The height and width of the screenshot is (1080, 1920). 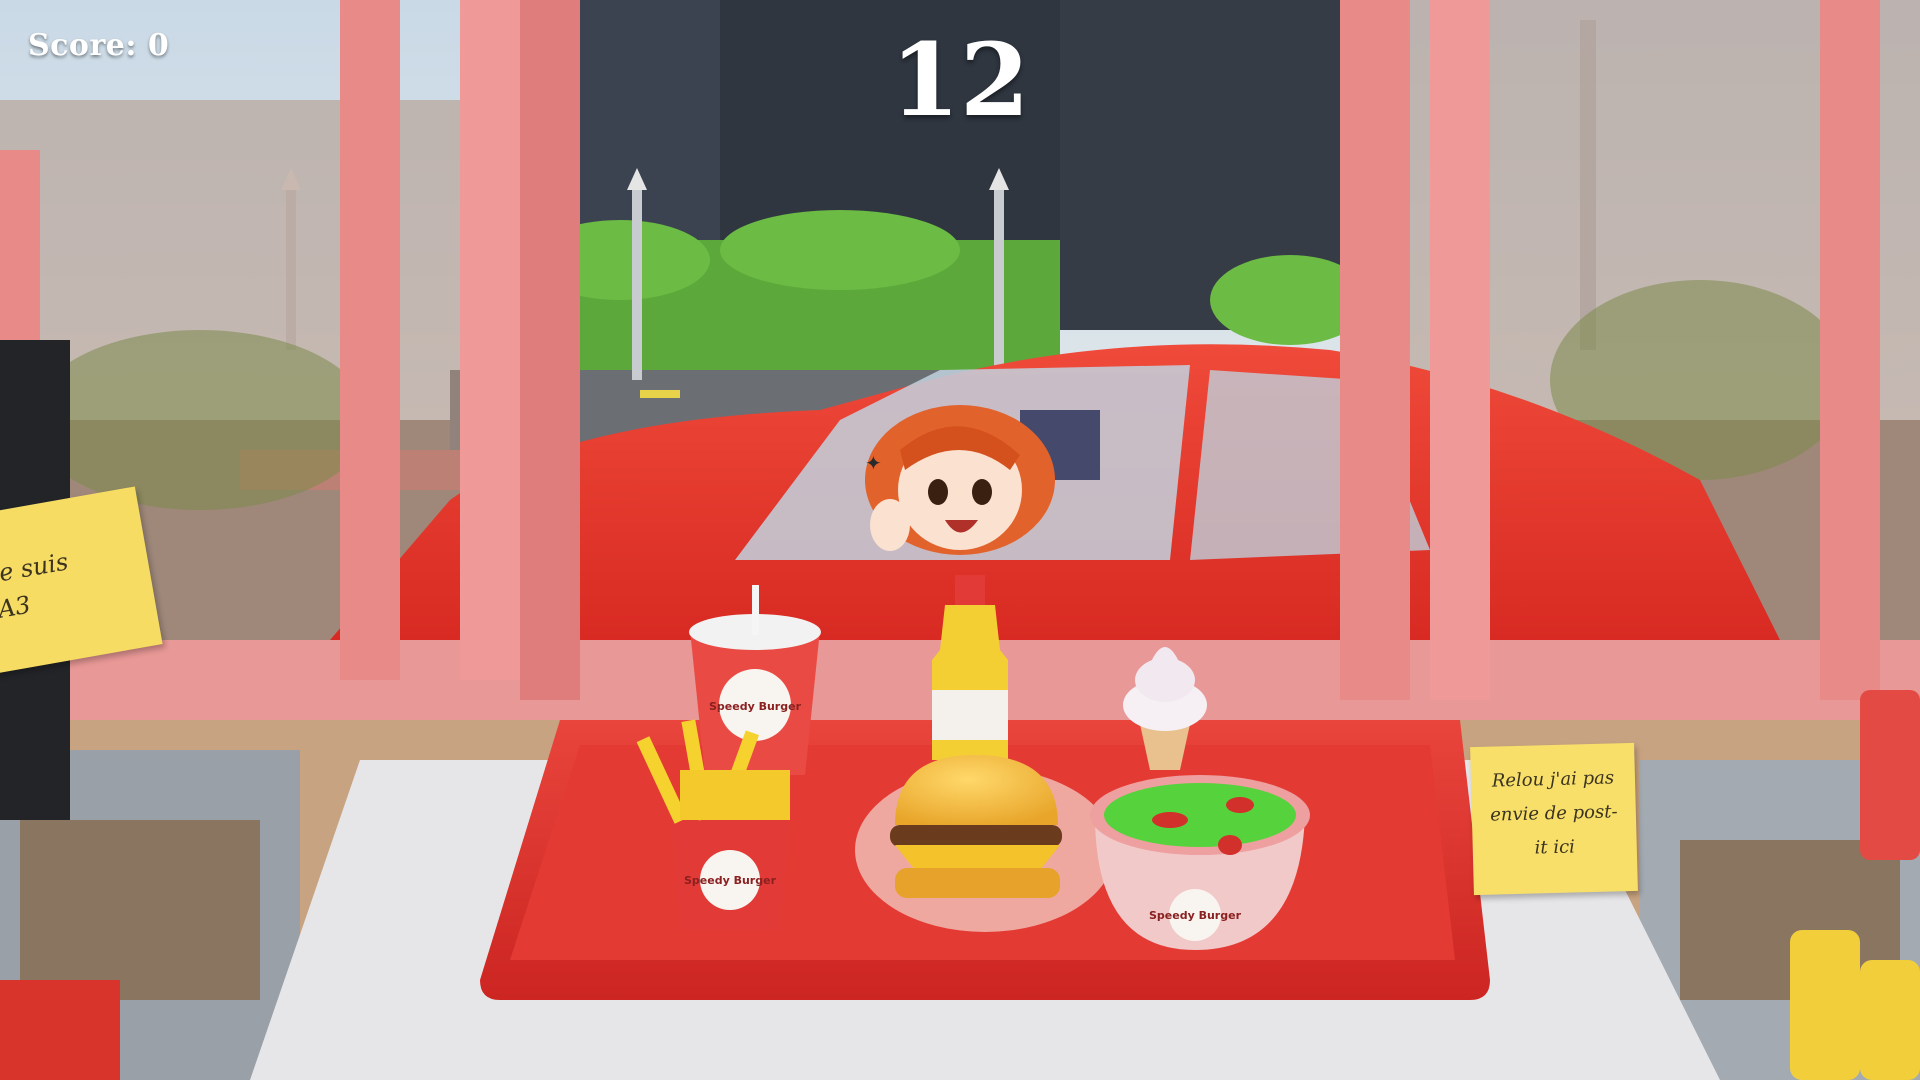 I want to click on postit-right-line-1: Relou j'ai pas, so click(x=1553, y=779).